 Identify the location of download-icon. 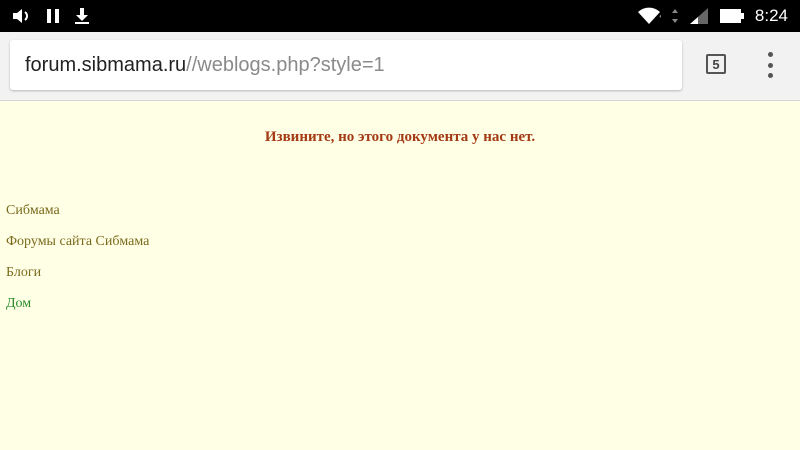
(82, 16).